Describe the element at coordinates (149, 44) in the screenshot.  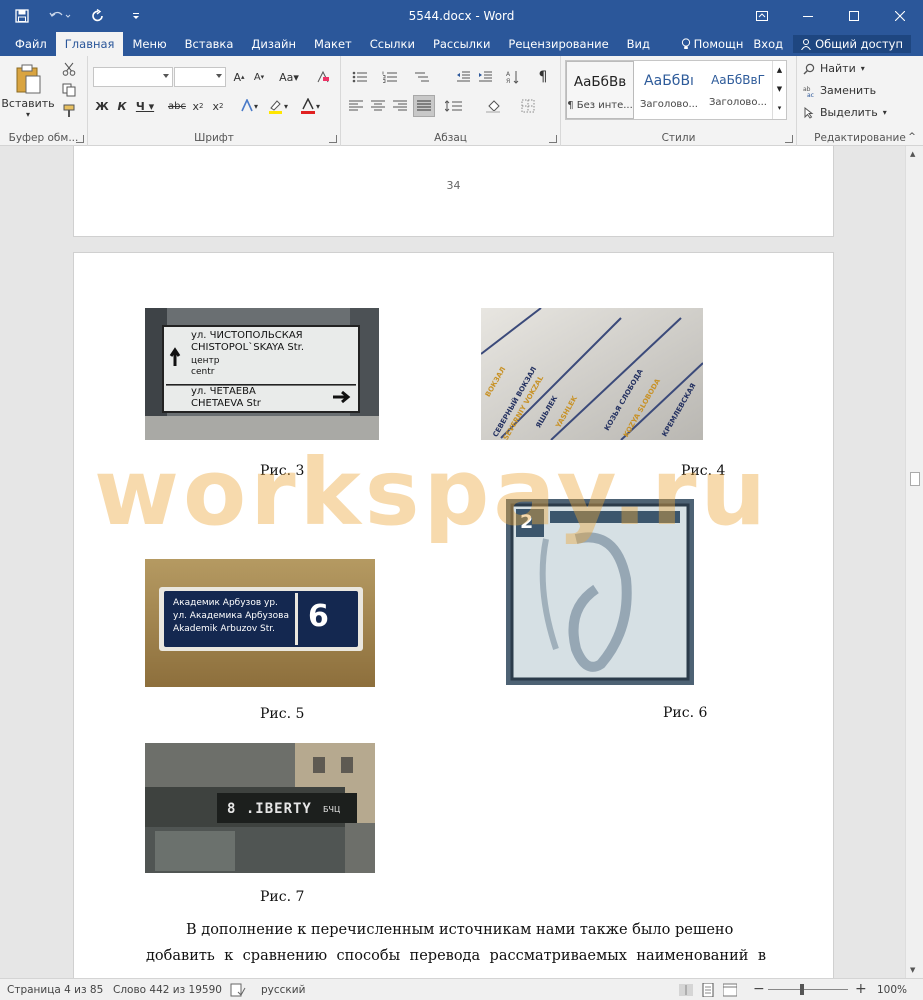
I see `tab-menu: Меню` at that location.